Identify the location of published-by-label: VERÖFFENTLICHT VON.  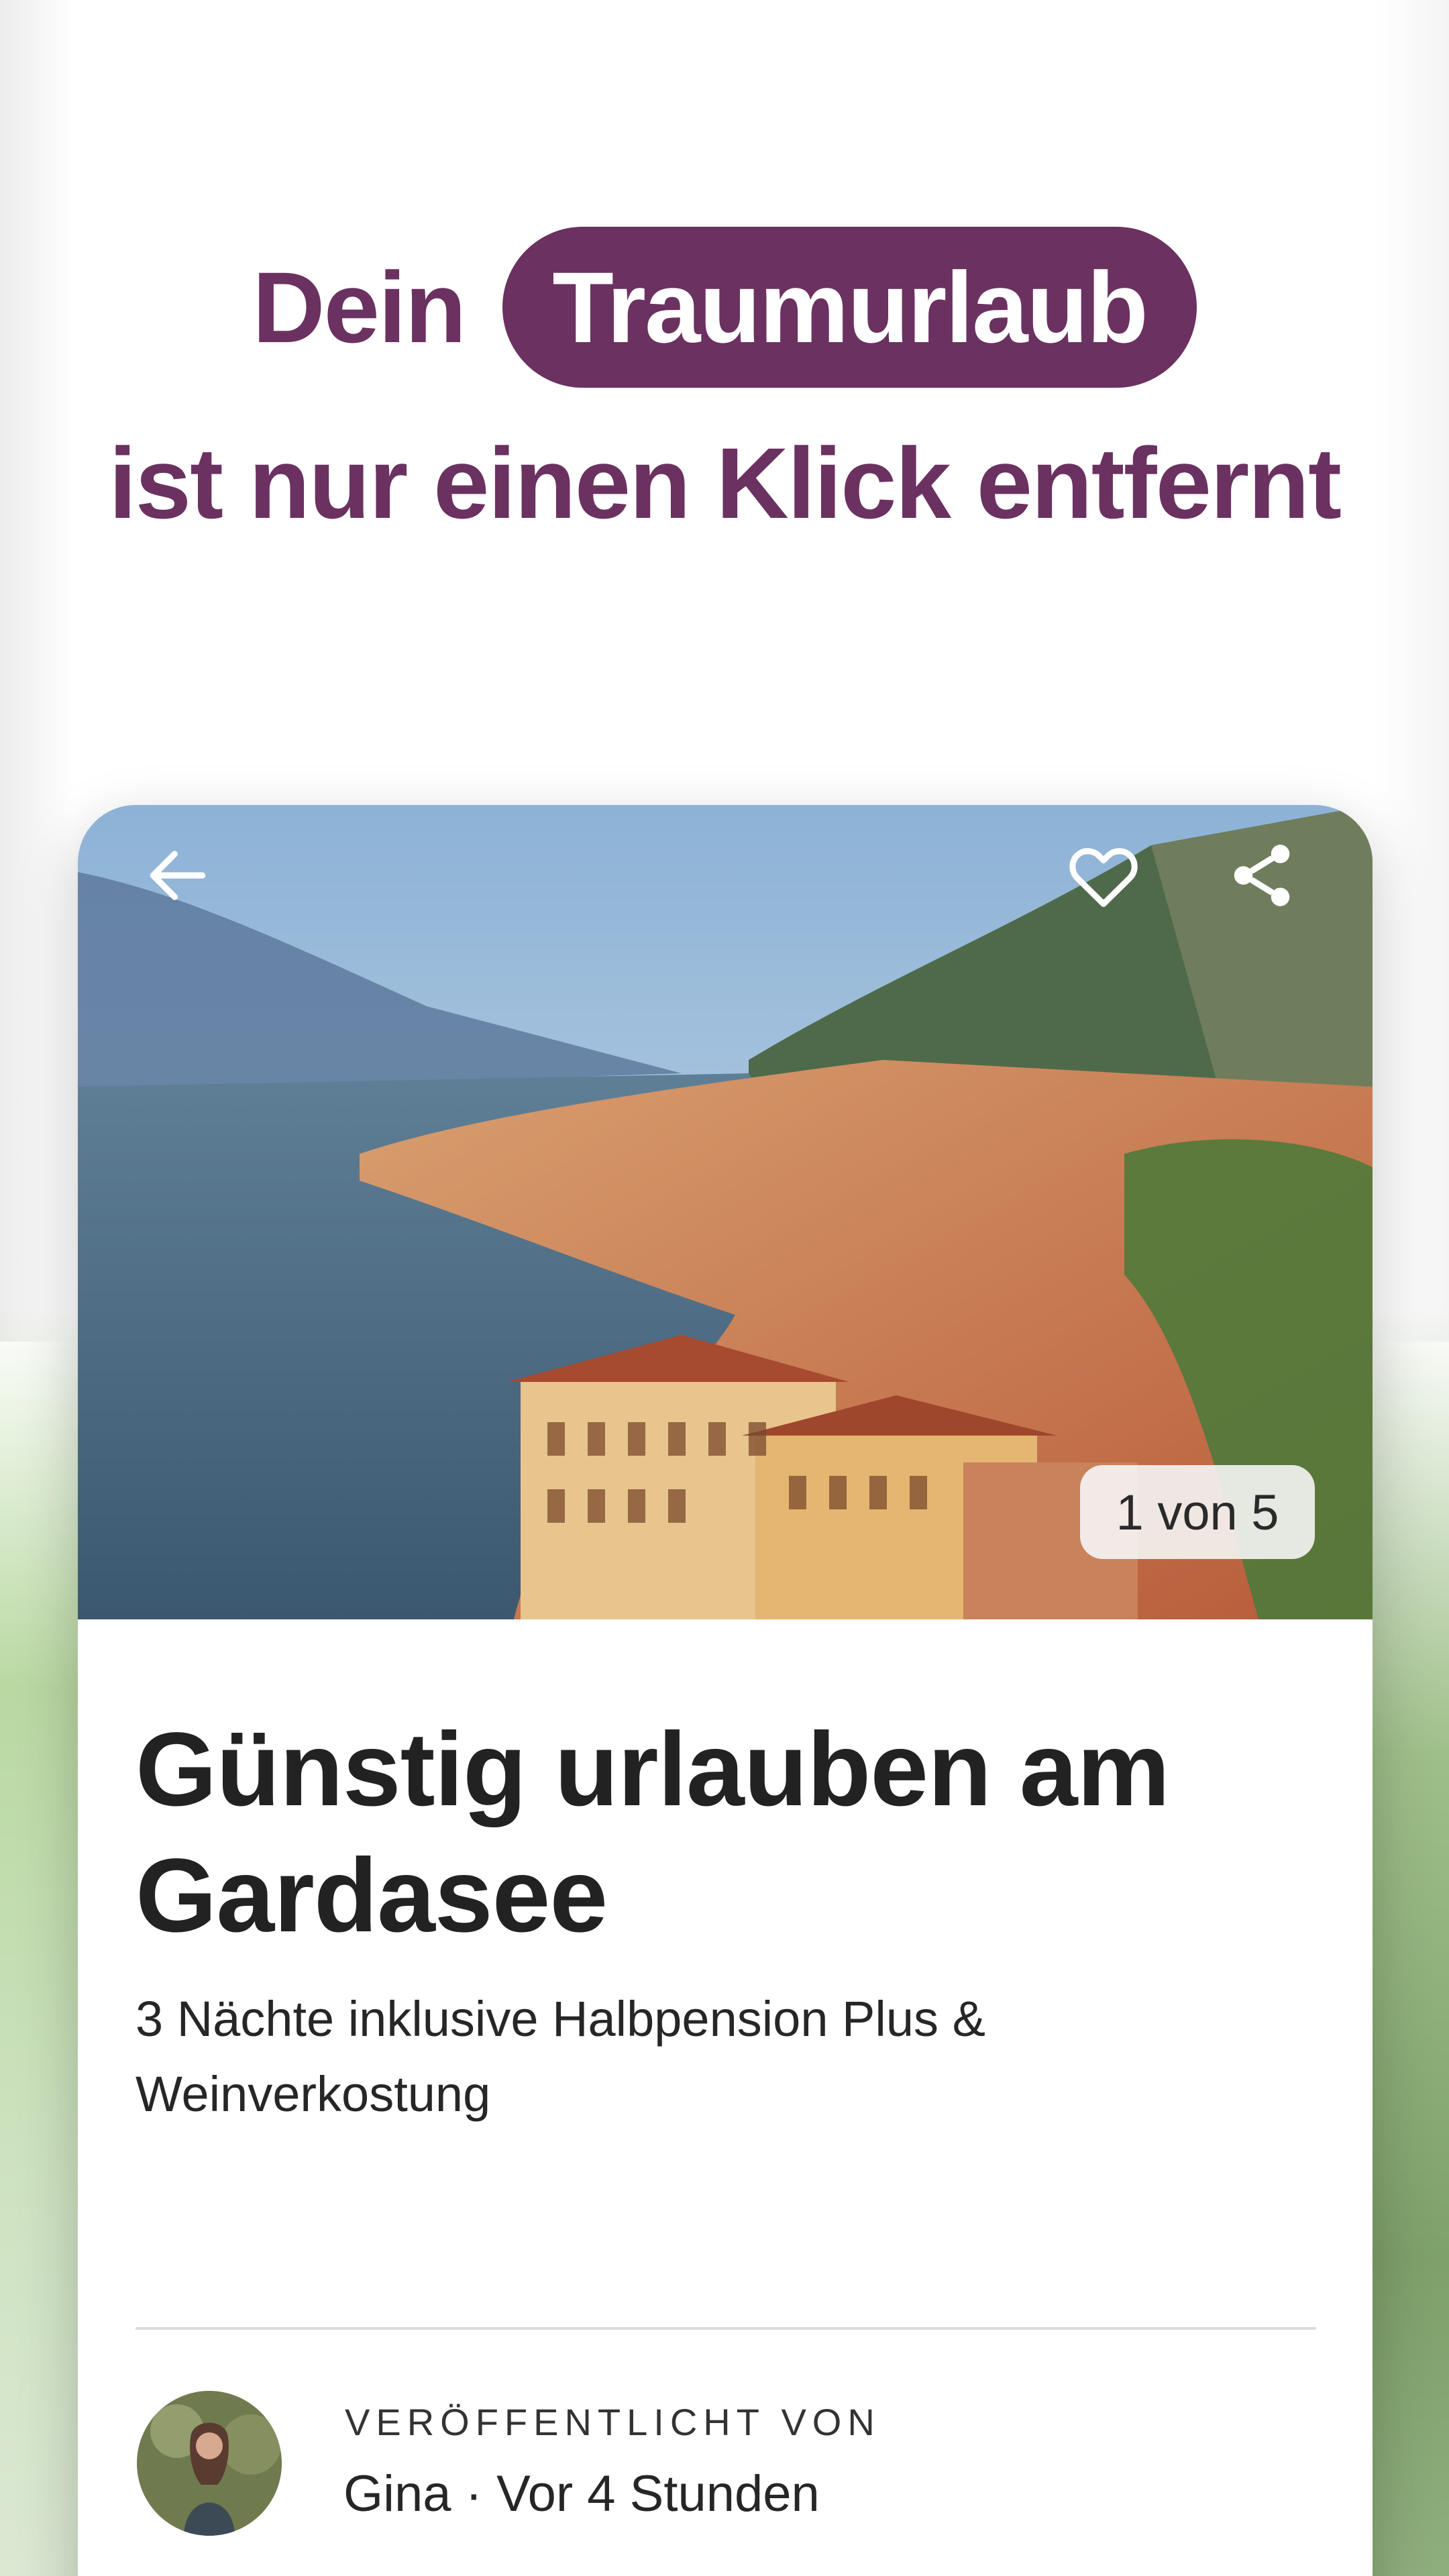
(613, 2422).